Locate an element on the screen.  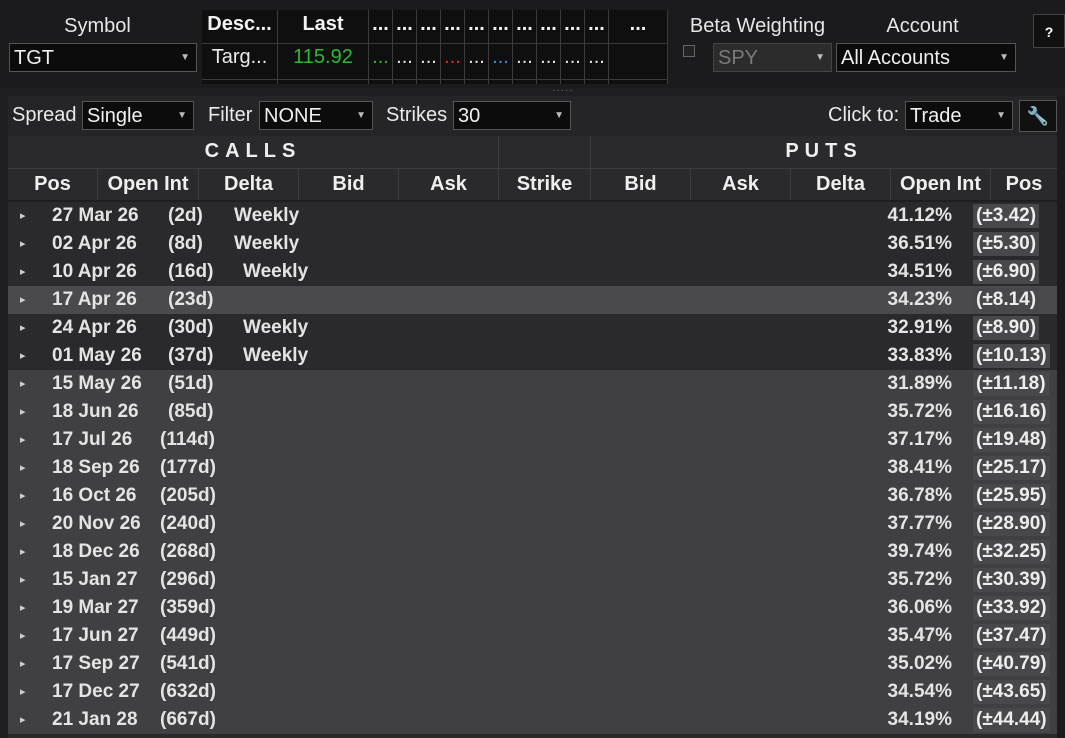
wrench-icon: 🔧 is located at coordinates (1038, 116).